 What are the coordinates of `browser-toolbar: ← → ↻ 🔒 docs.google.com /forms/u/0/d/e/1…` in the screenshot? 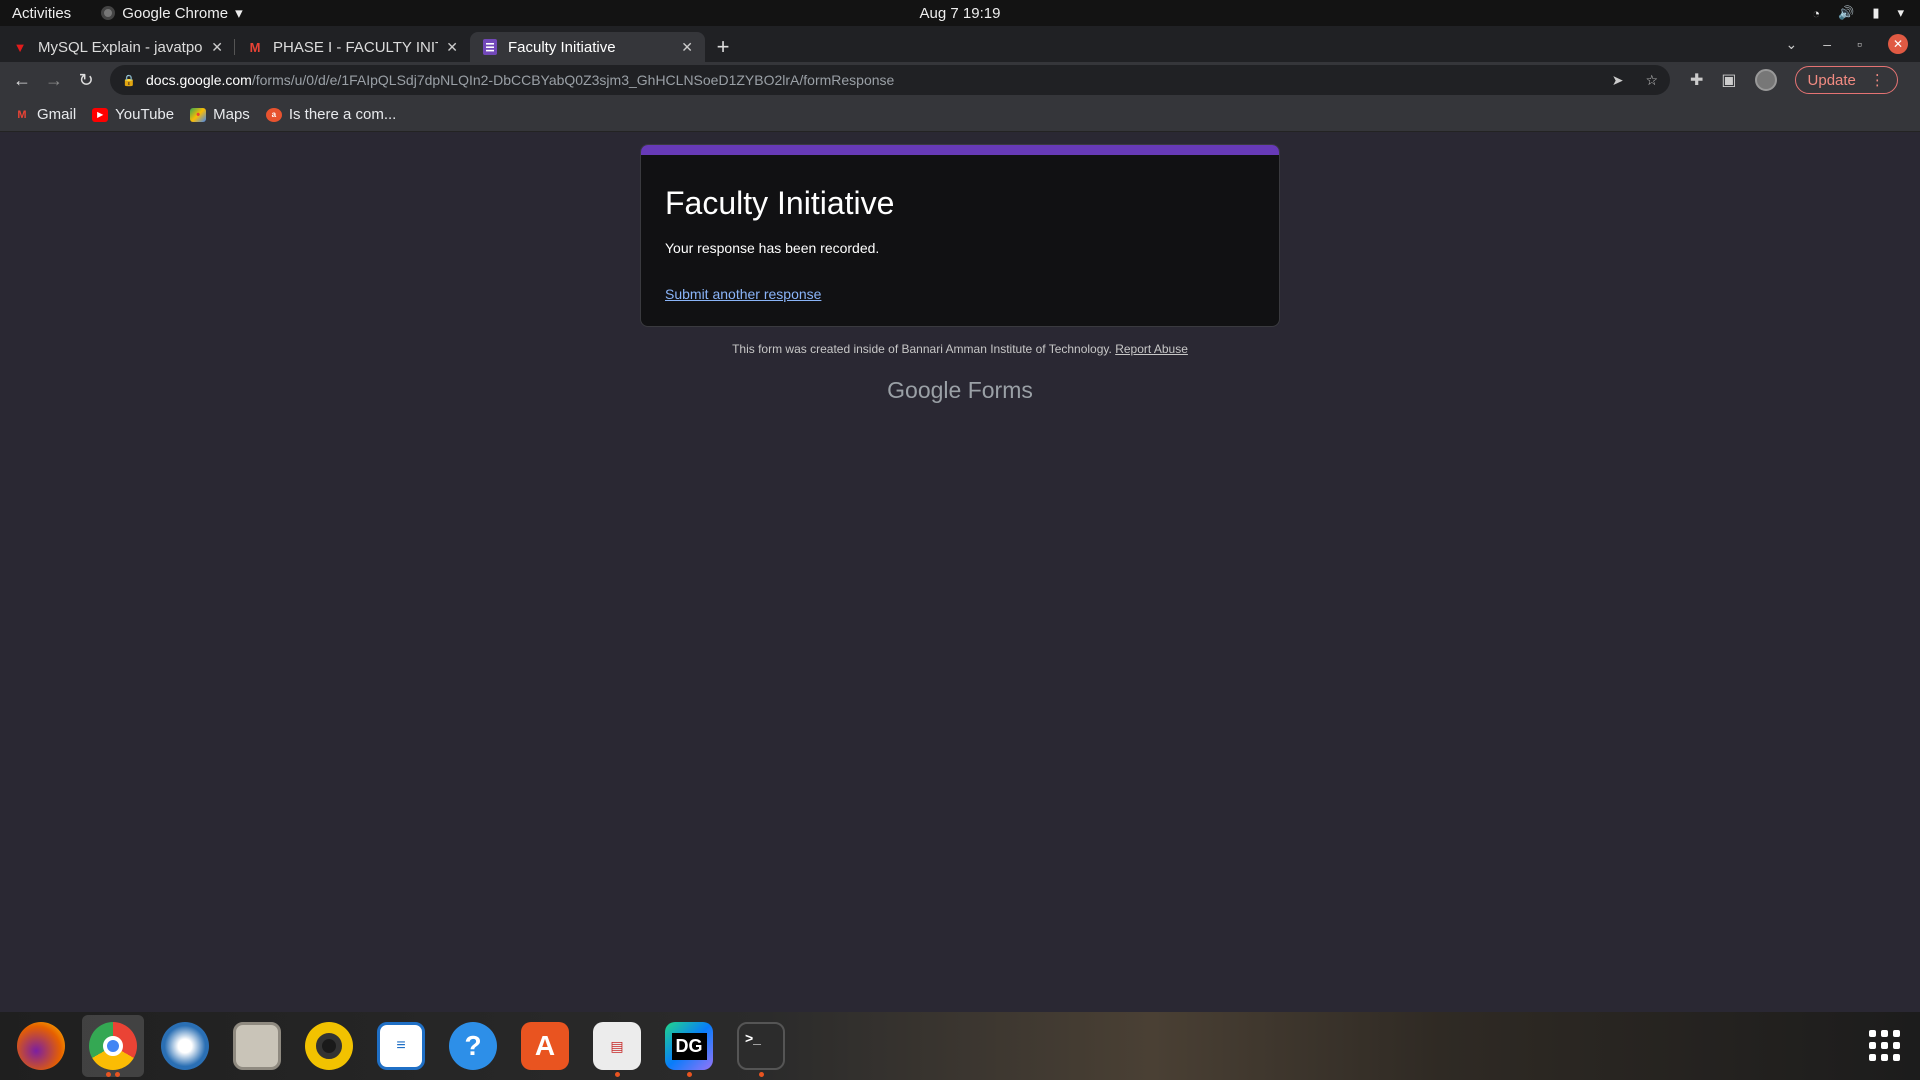 It's located at (960, 80).